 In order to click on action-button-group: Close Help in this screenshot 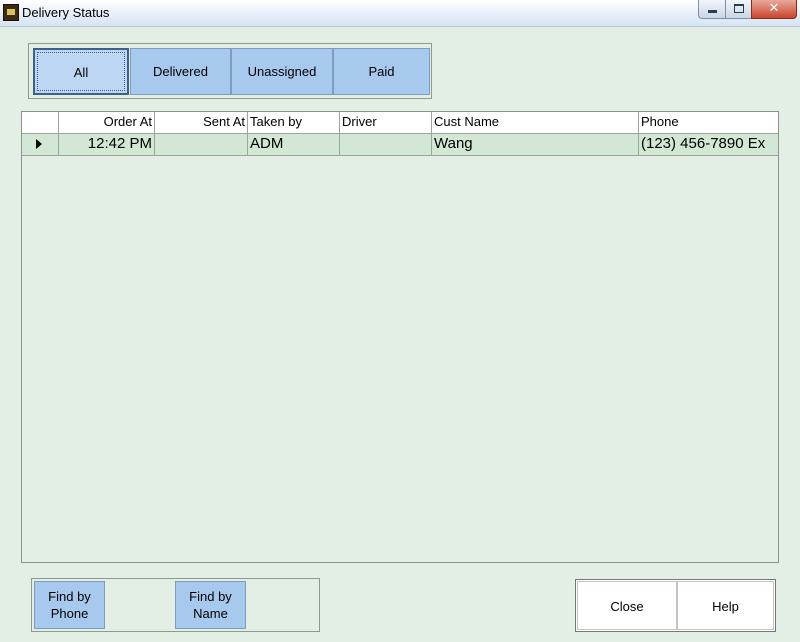, I will do `click(675, 605)`.